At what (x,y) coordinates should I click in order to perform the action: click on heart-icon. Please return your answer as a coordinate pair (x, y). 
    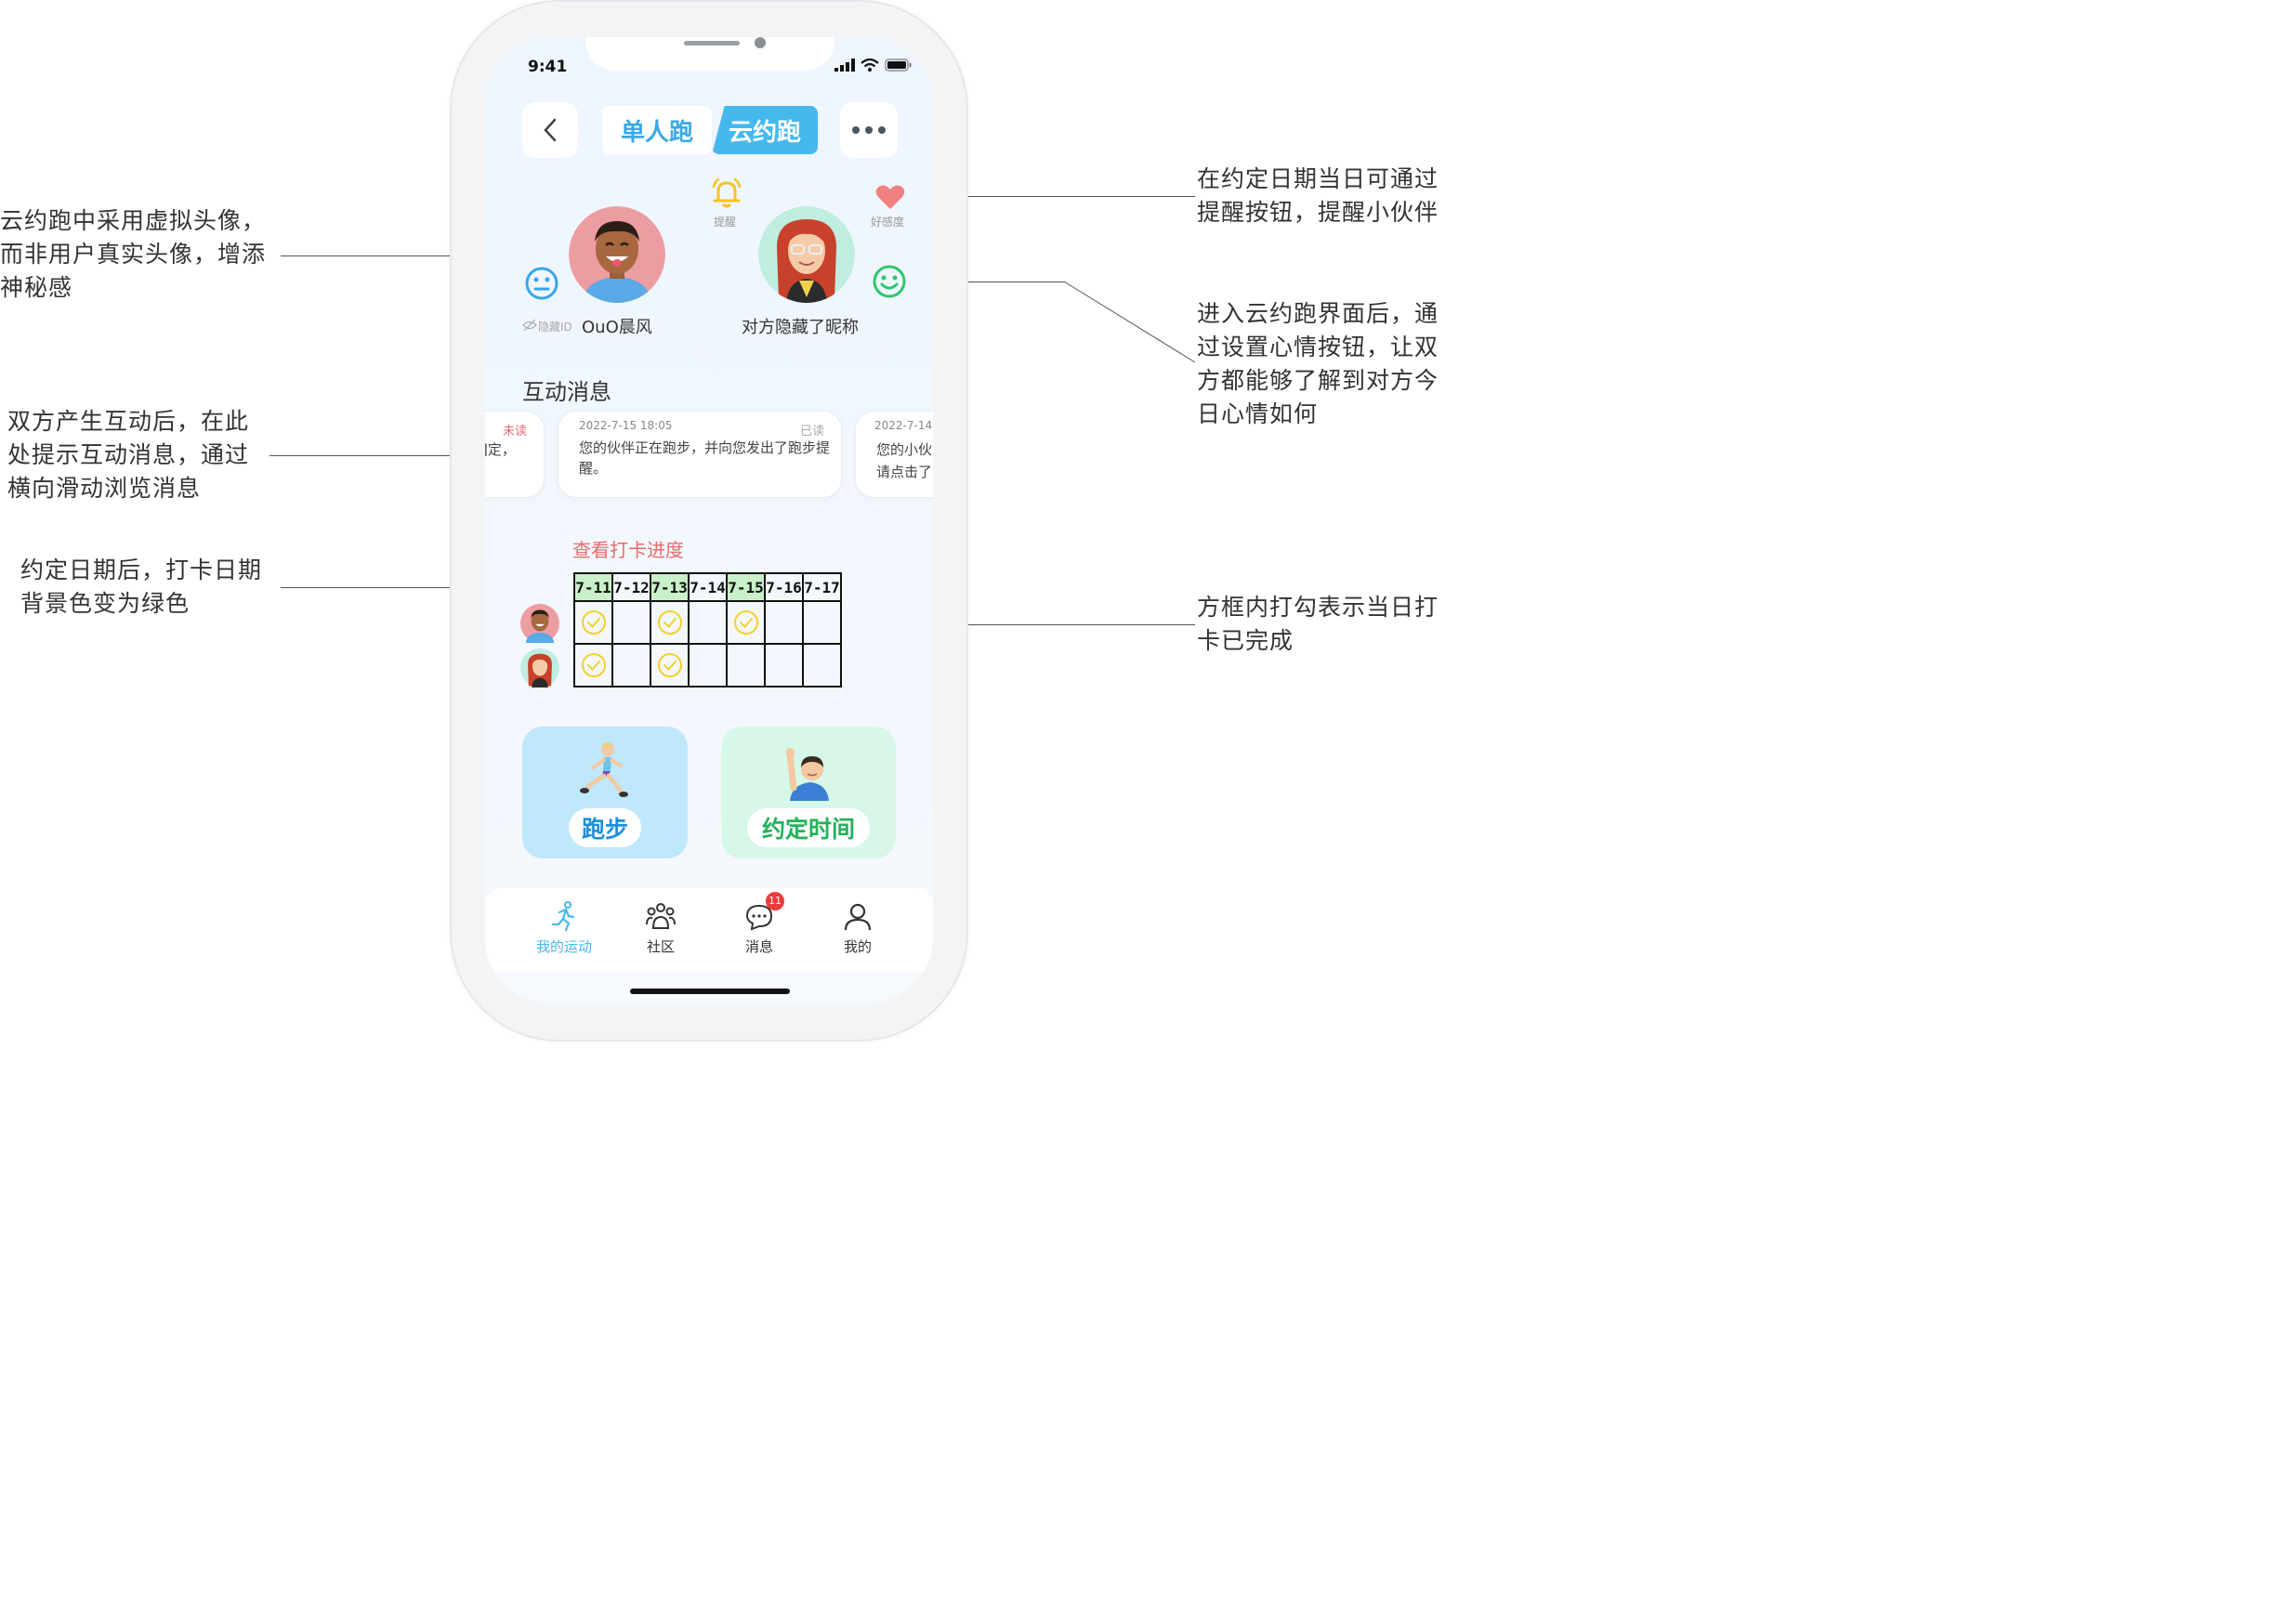
    Looking at the image, I should click on (890, 197).